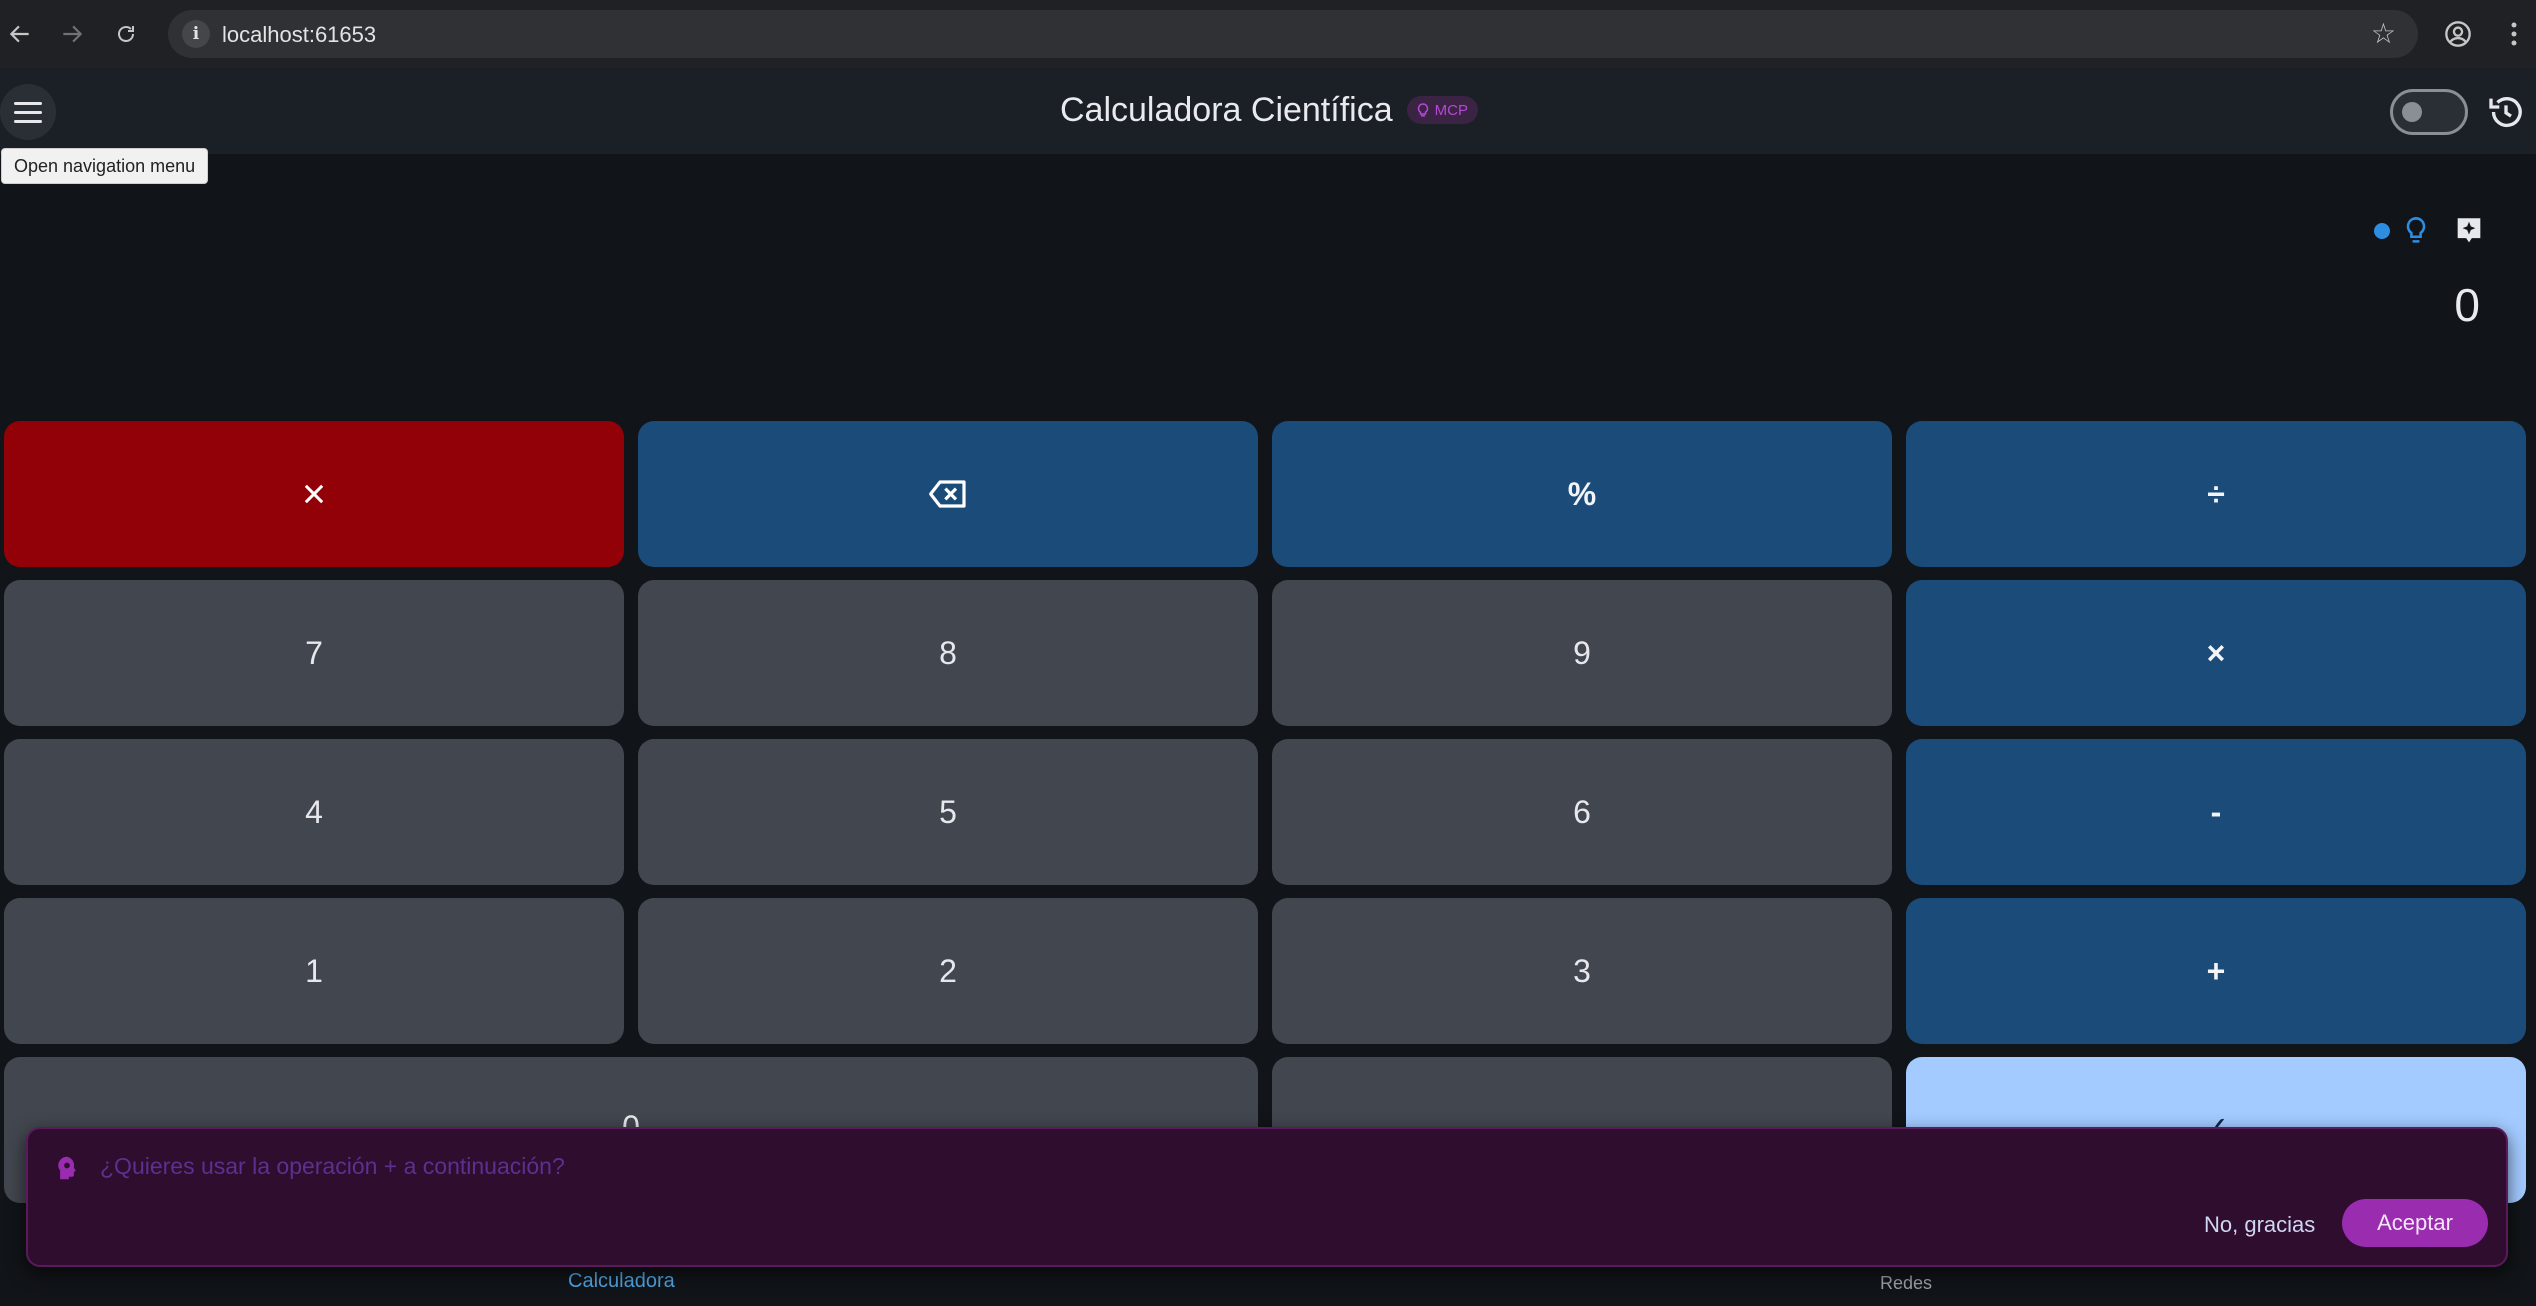 Image resolution: width=2536 pixels, height=1306 pixels. I want to click on app-bar: Calculadora Científica MCP, so click(1268, 111).